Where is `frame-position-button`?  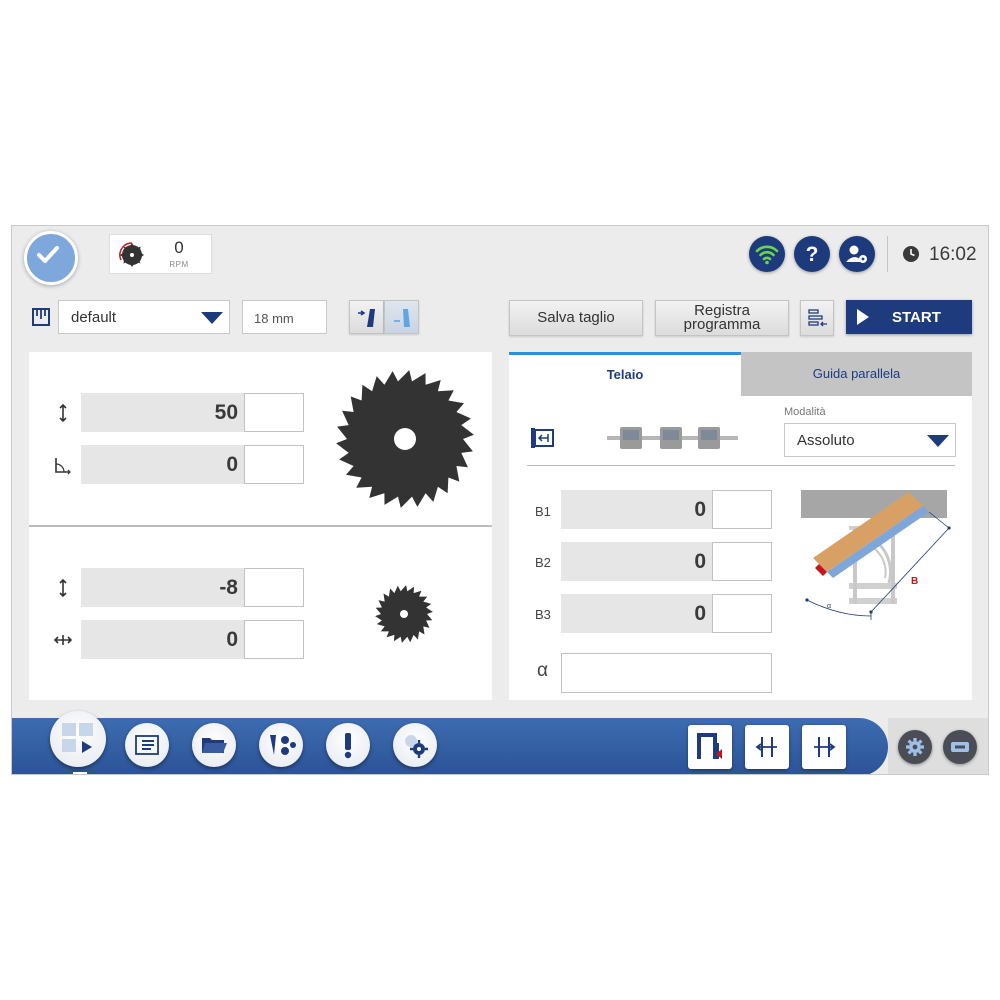
frame-position-button is located at coordinates (710, 747).